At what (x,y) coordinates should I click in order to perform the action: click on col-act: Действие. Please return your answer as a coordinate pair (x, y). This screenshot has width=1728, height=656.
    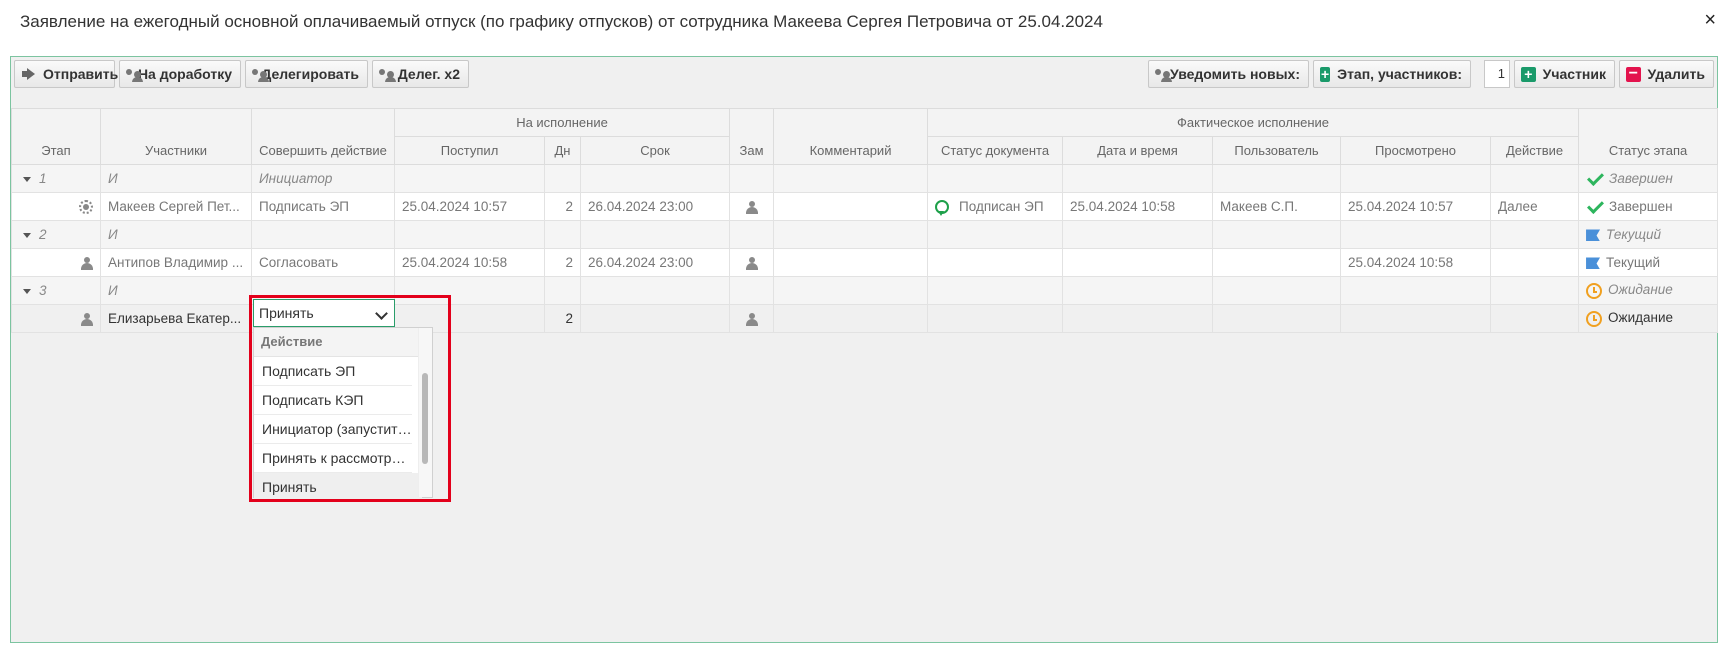
    Looking at the image, I should click on (1535, 150).